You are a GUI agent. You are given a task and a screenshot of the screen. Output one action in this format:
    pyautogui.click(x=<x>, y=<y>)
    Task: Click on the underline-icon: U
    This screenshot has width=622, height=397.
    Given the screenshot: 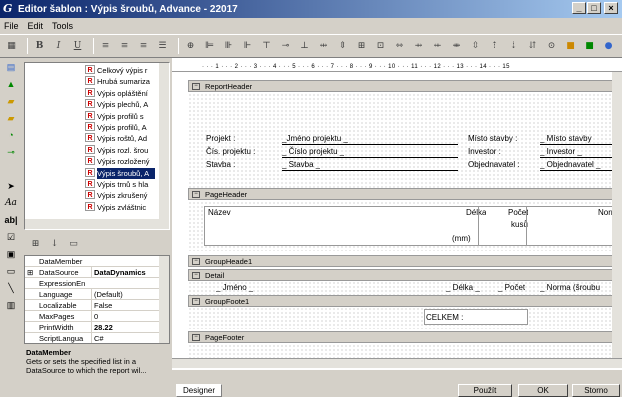 What is the action you would take?
    pyautogui.click(x=77, y=46)
    